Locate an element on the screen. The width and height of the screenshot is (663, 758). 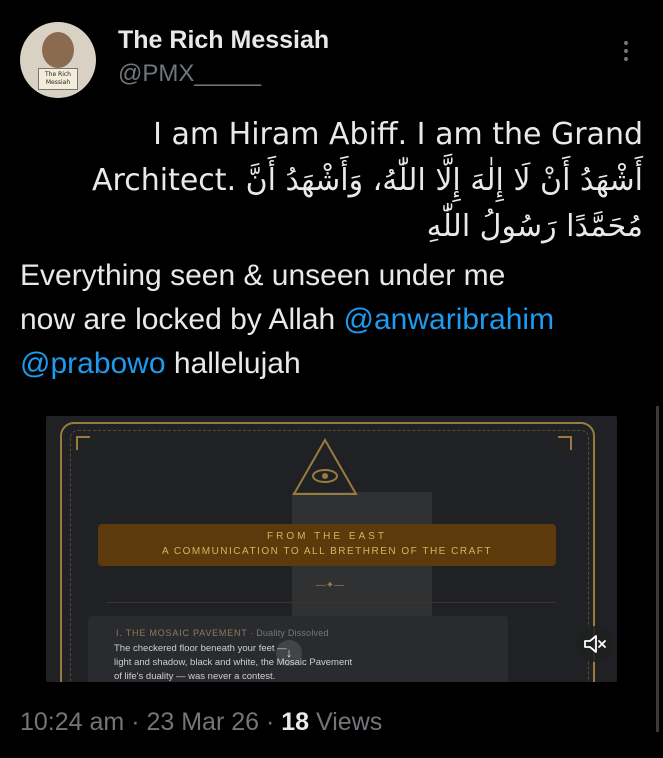
display-name: The Rich Messiah is located at coordinates (223, 40).